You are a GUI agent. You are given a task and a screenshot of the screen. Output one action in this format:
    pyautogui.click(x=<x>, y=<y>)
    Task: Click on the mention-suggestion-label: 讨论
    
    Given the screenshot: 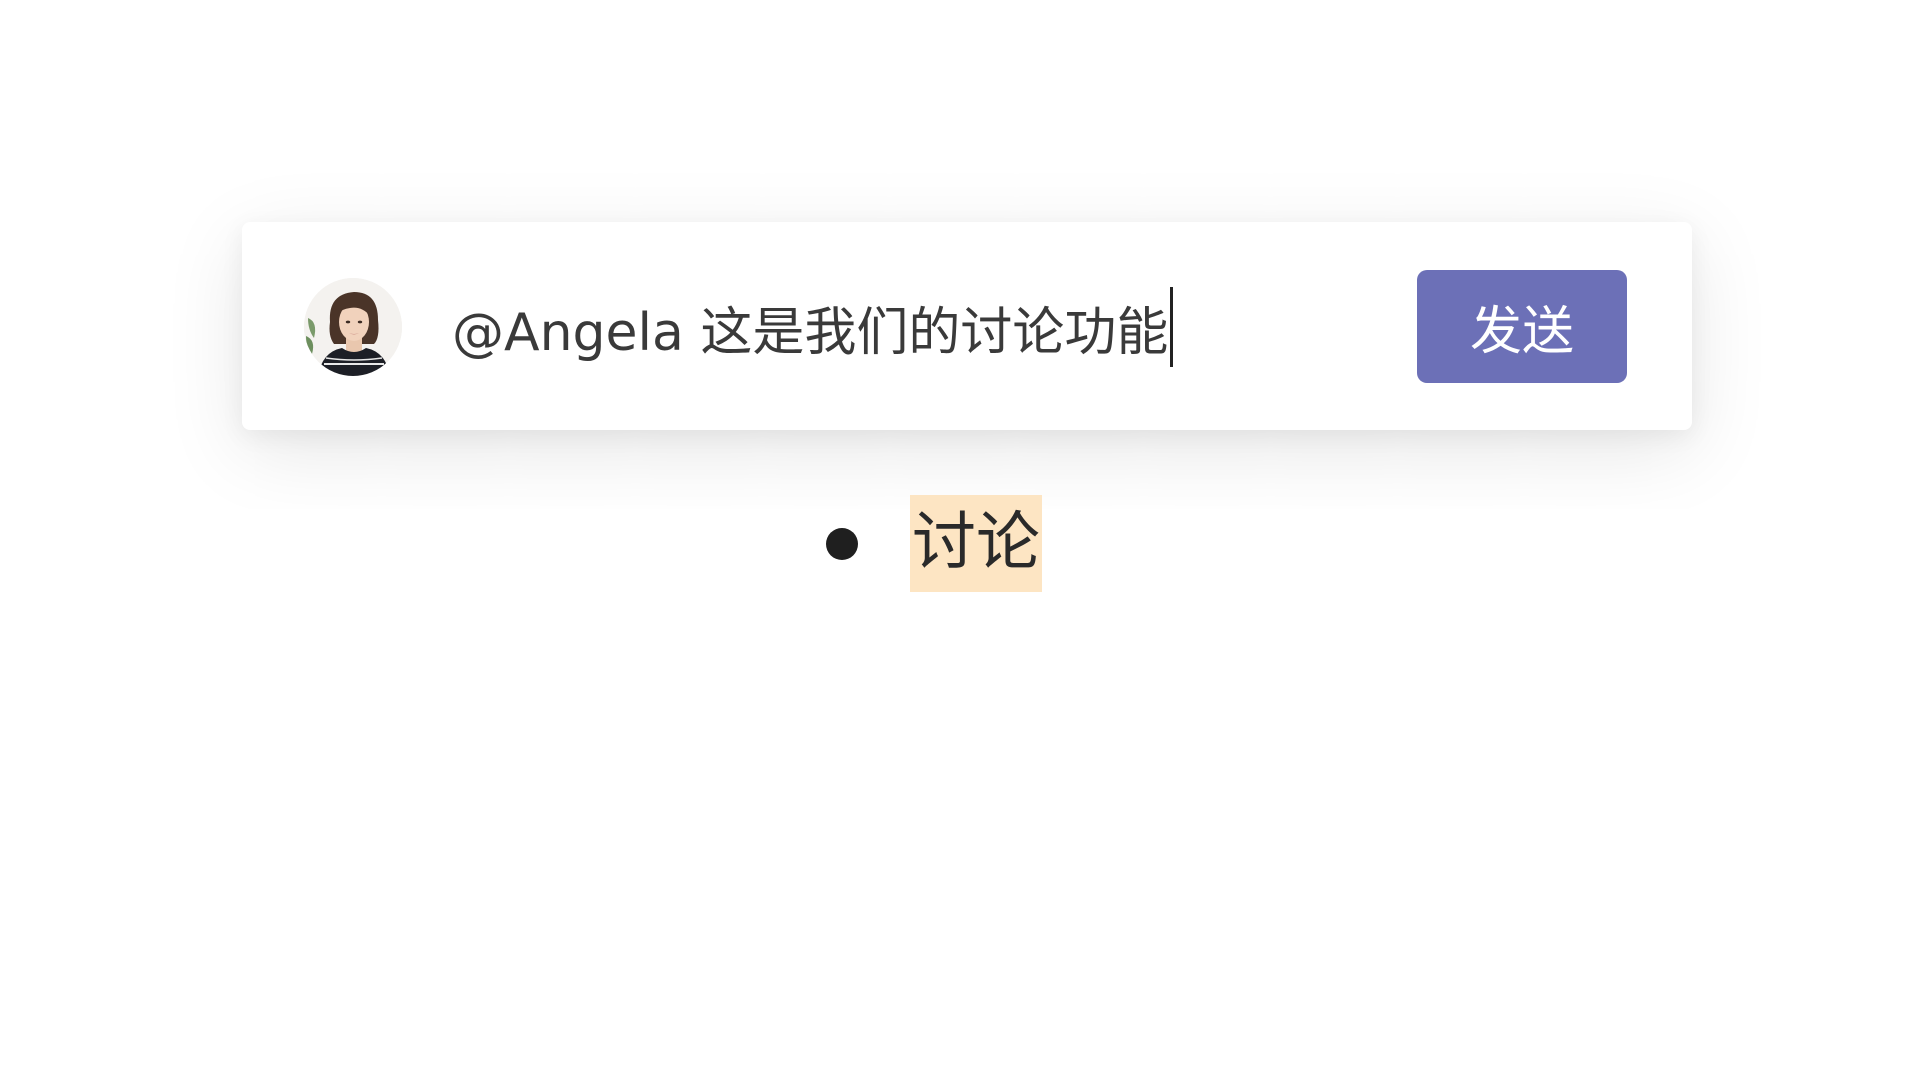 What is the action you would take?
    pyautogui.click(x=976, y=543)
    